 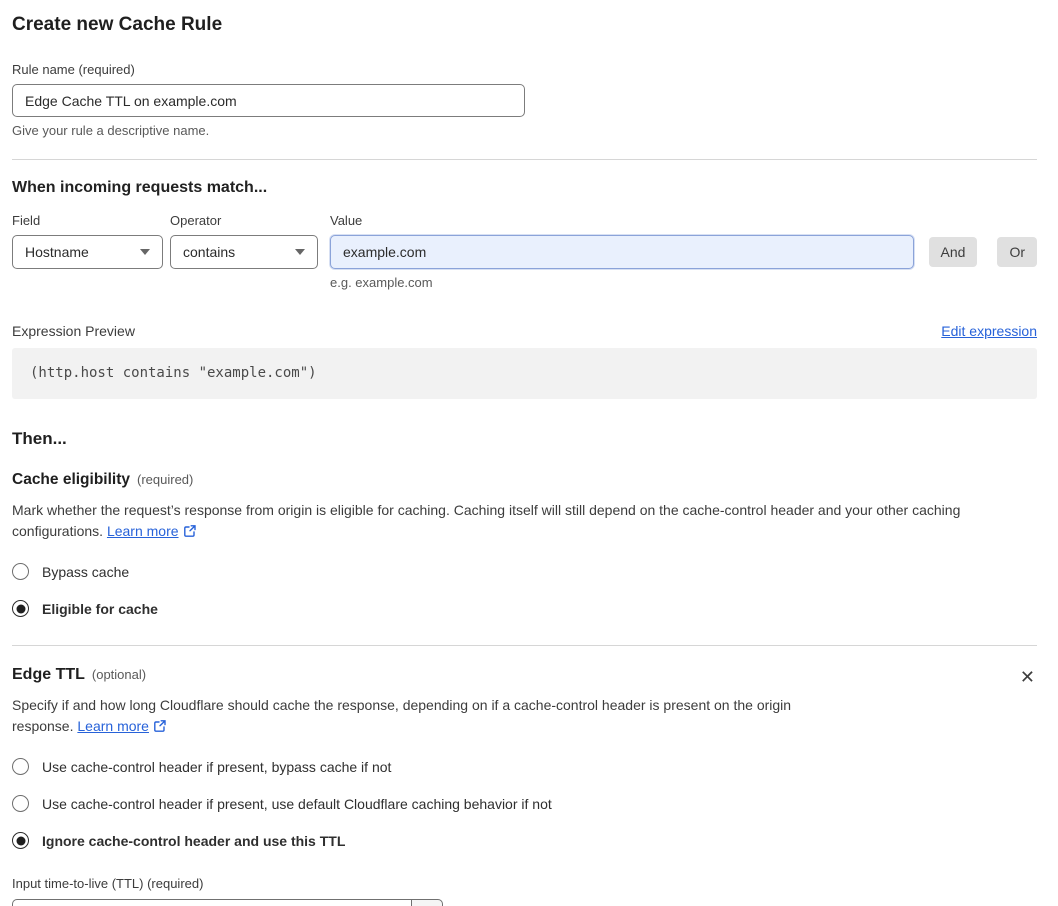 I want to click on rule-name-input, so click(x=268, y=100).